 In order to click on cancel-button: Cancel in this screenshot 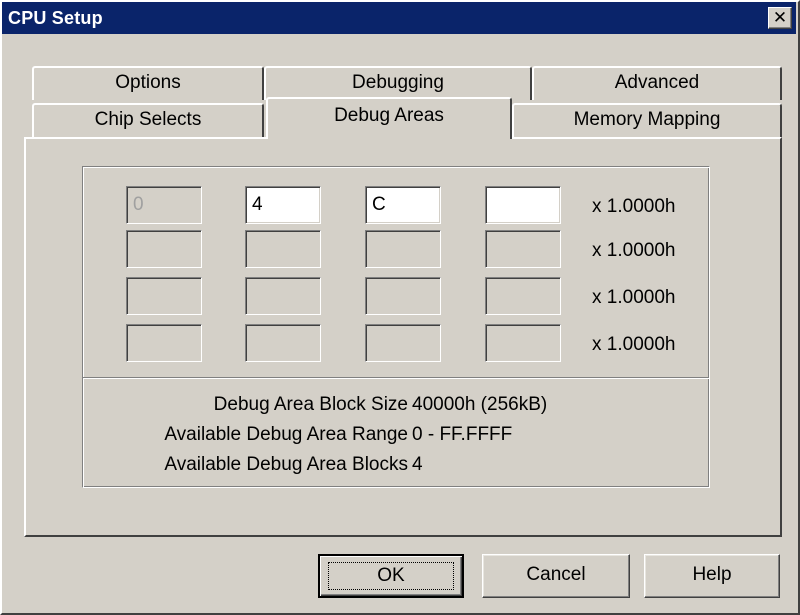, I will do `click(556, 576)`.